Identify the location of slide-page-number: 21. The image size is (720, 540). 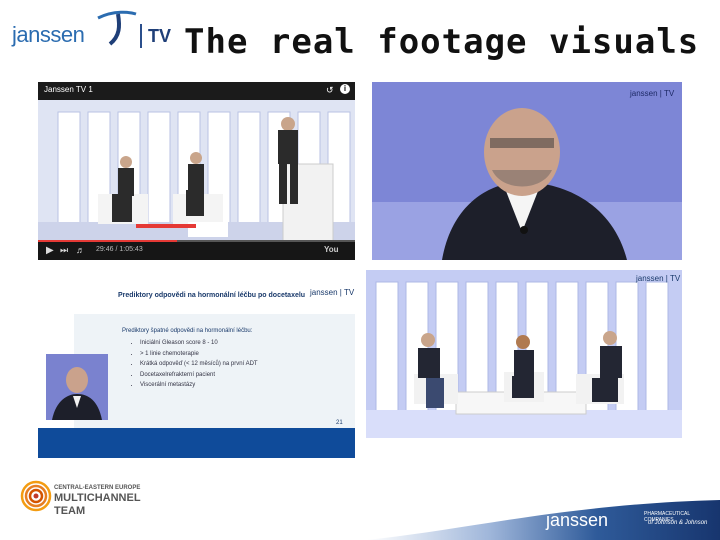
(339, 423).